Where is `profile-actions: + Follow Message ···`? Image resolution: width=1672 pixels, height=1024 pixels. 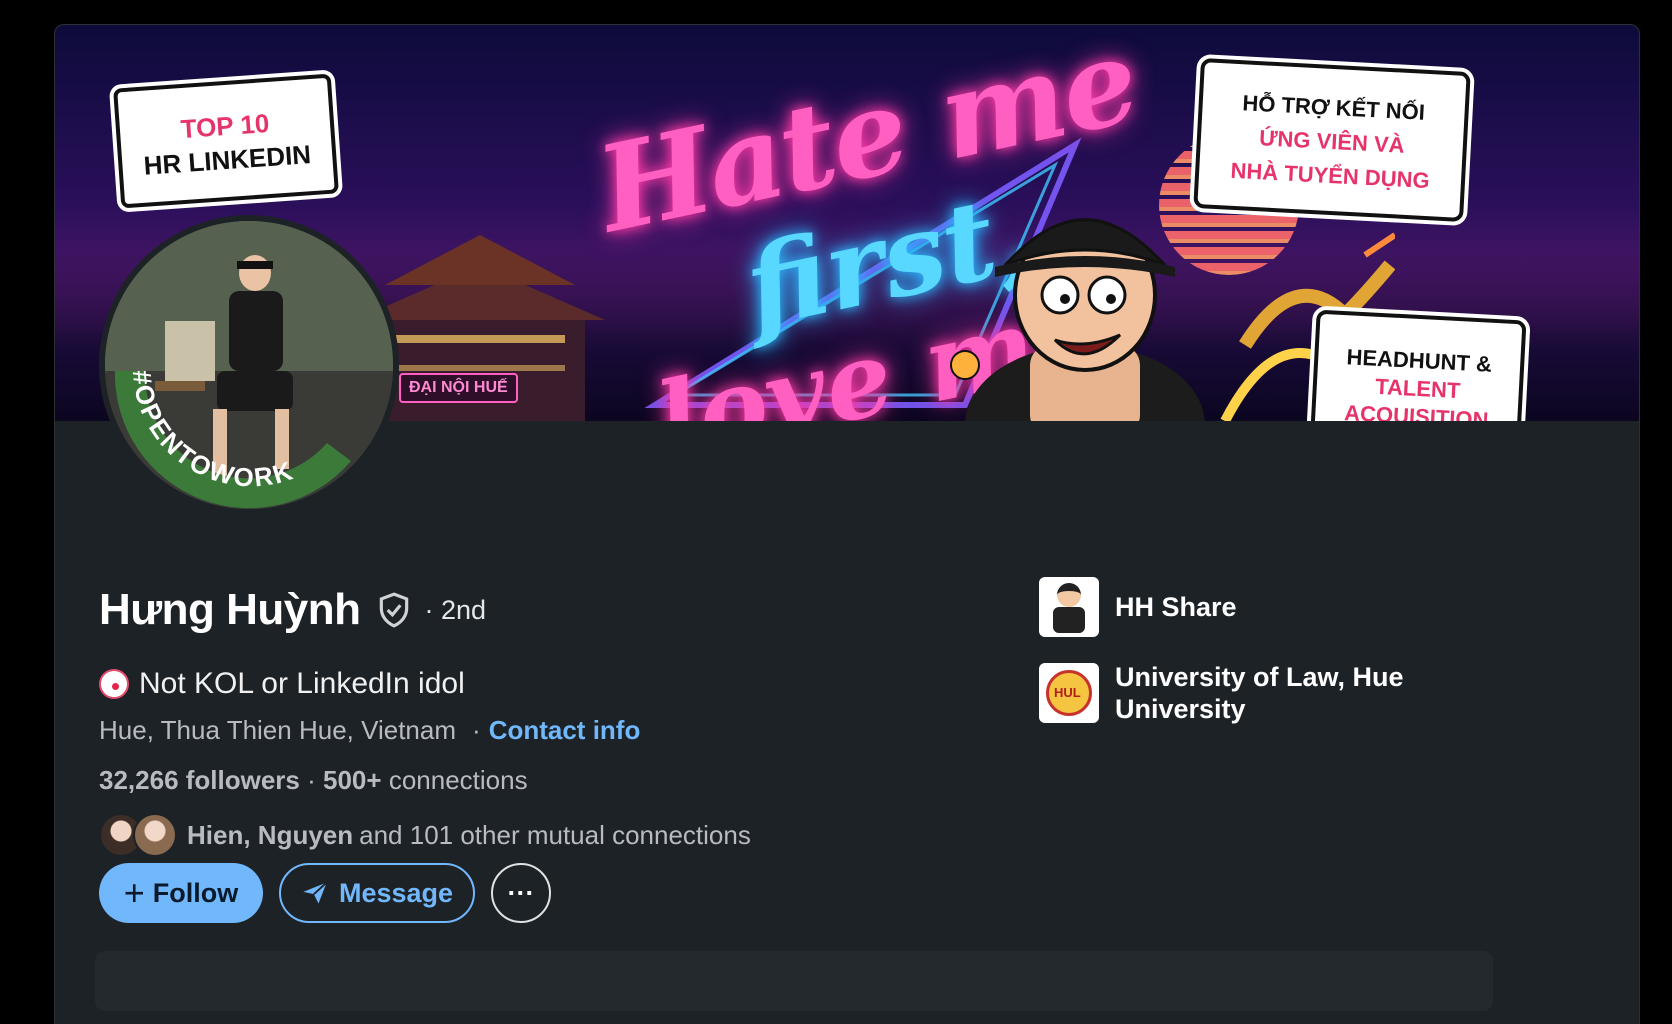
profile-actions: + Follow Message ··· is located at coordinates (325, 893).